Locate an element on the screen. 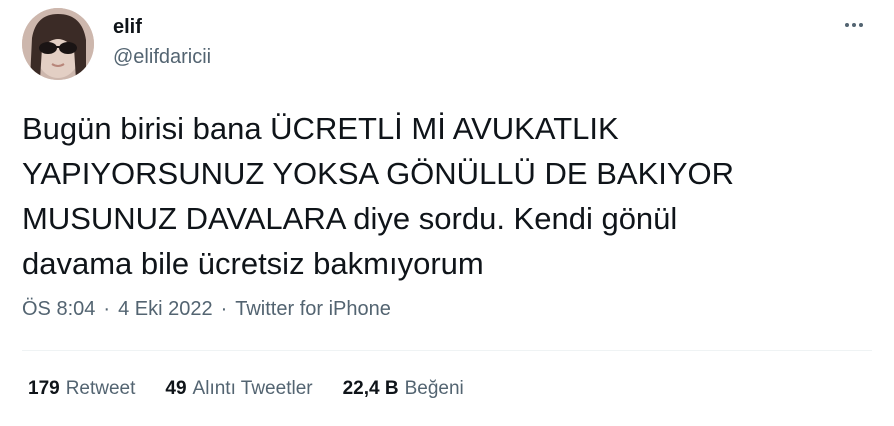 Image resolution: width=894 pixels, height=426 pixels. retweets-count: 179 is located at coordinates (44, 388).